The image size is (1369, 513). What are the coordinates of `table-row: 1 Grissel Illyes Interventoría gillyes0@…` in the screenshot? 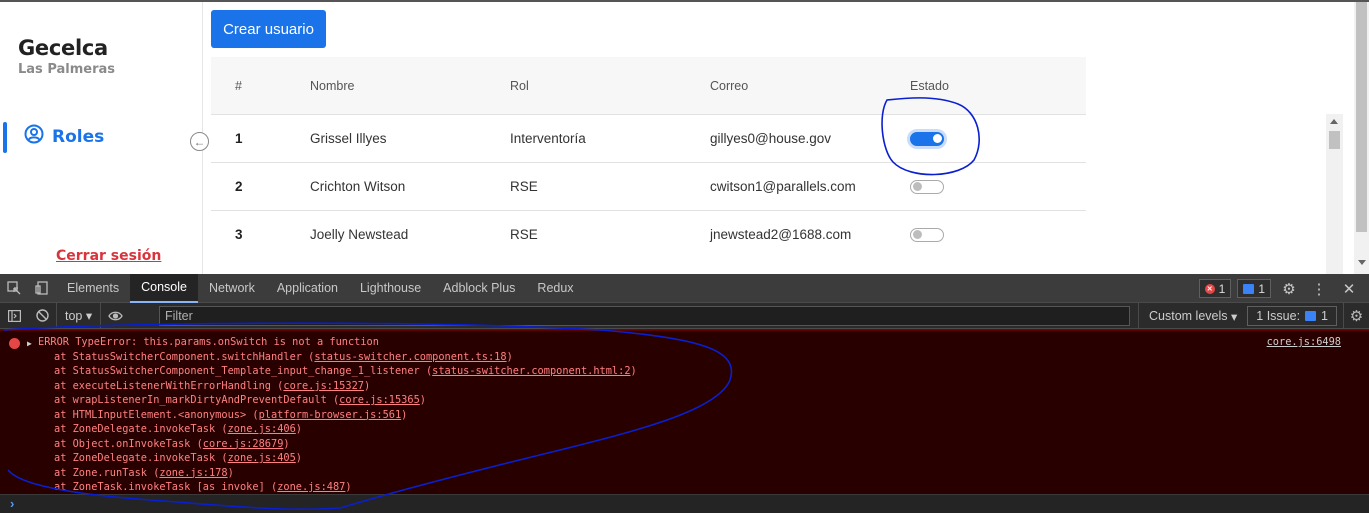 It's located at (648, 138).